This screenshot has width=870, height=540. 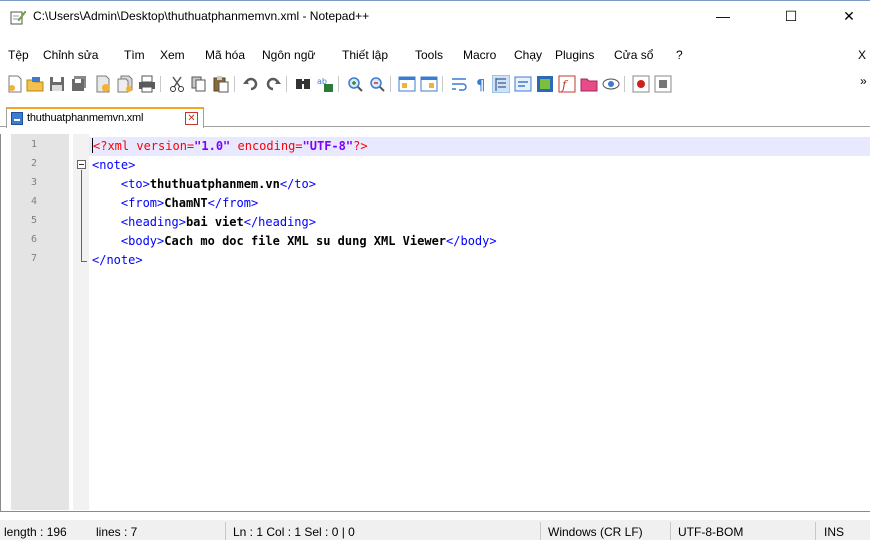 What do you see at coordinates (134, 55) in the screenshot?
I see `menu-search: Tìm` at bounding box center [134, 55].